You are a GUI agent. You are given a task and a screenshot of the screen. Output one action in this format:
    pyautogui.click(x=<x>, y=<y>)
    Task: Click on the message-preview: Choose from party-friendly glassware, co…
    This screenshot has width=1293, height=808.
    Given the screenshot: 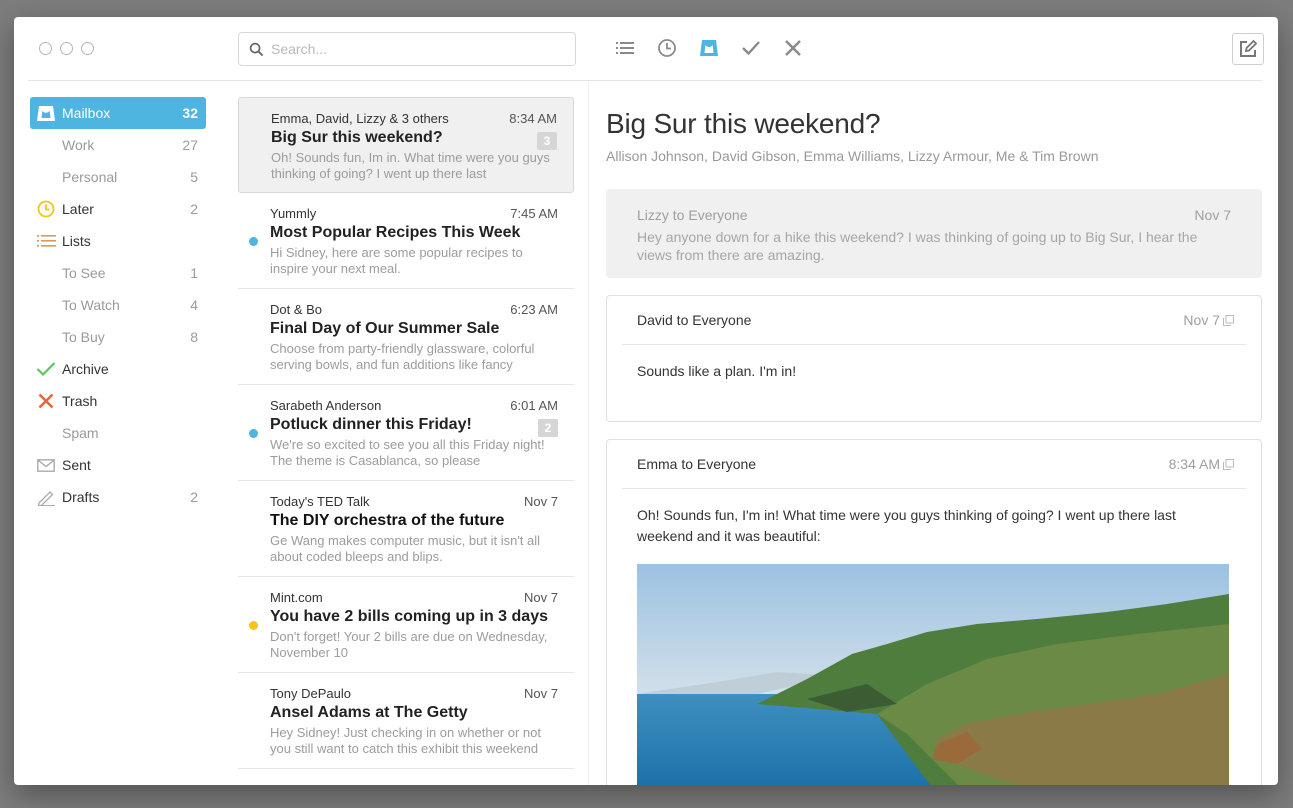 What is the action you would take?
    pyautogui.click(x=402, y=356)
    